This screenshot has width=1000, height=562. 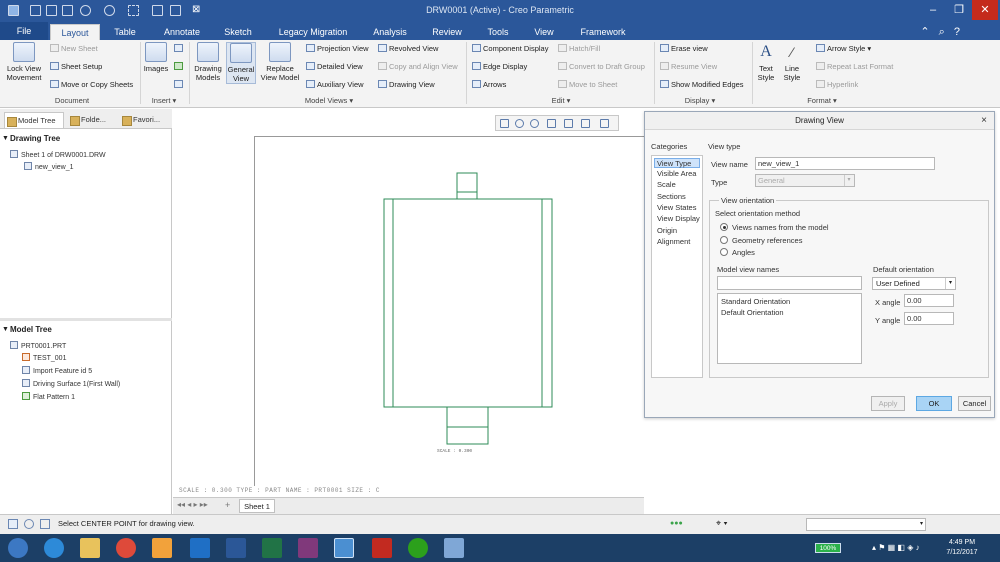 I want to click on add-sheet-icon: +, so click(x=227, y=505).